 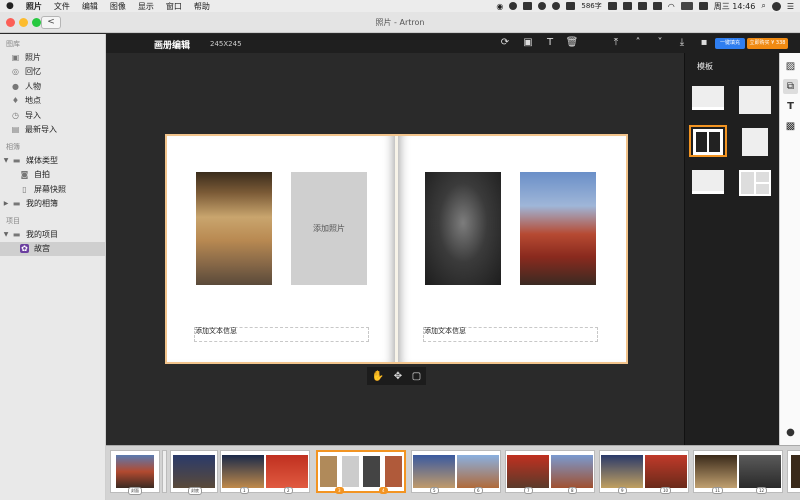 I want to click on sidebar-item-screenshot: ▯ 屏幕快照, so click(x=52, y=189).